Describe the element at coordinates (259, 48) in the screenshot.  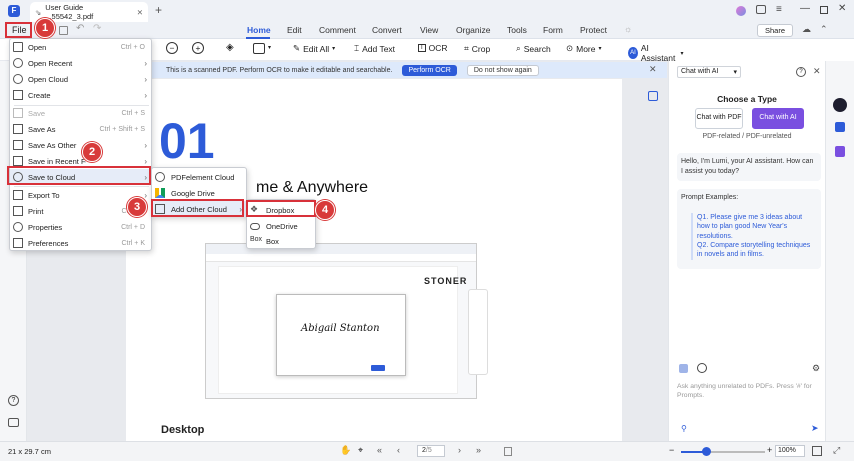
I see `shape-icon` at that location.